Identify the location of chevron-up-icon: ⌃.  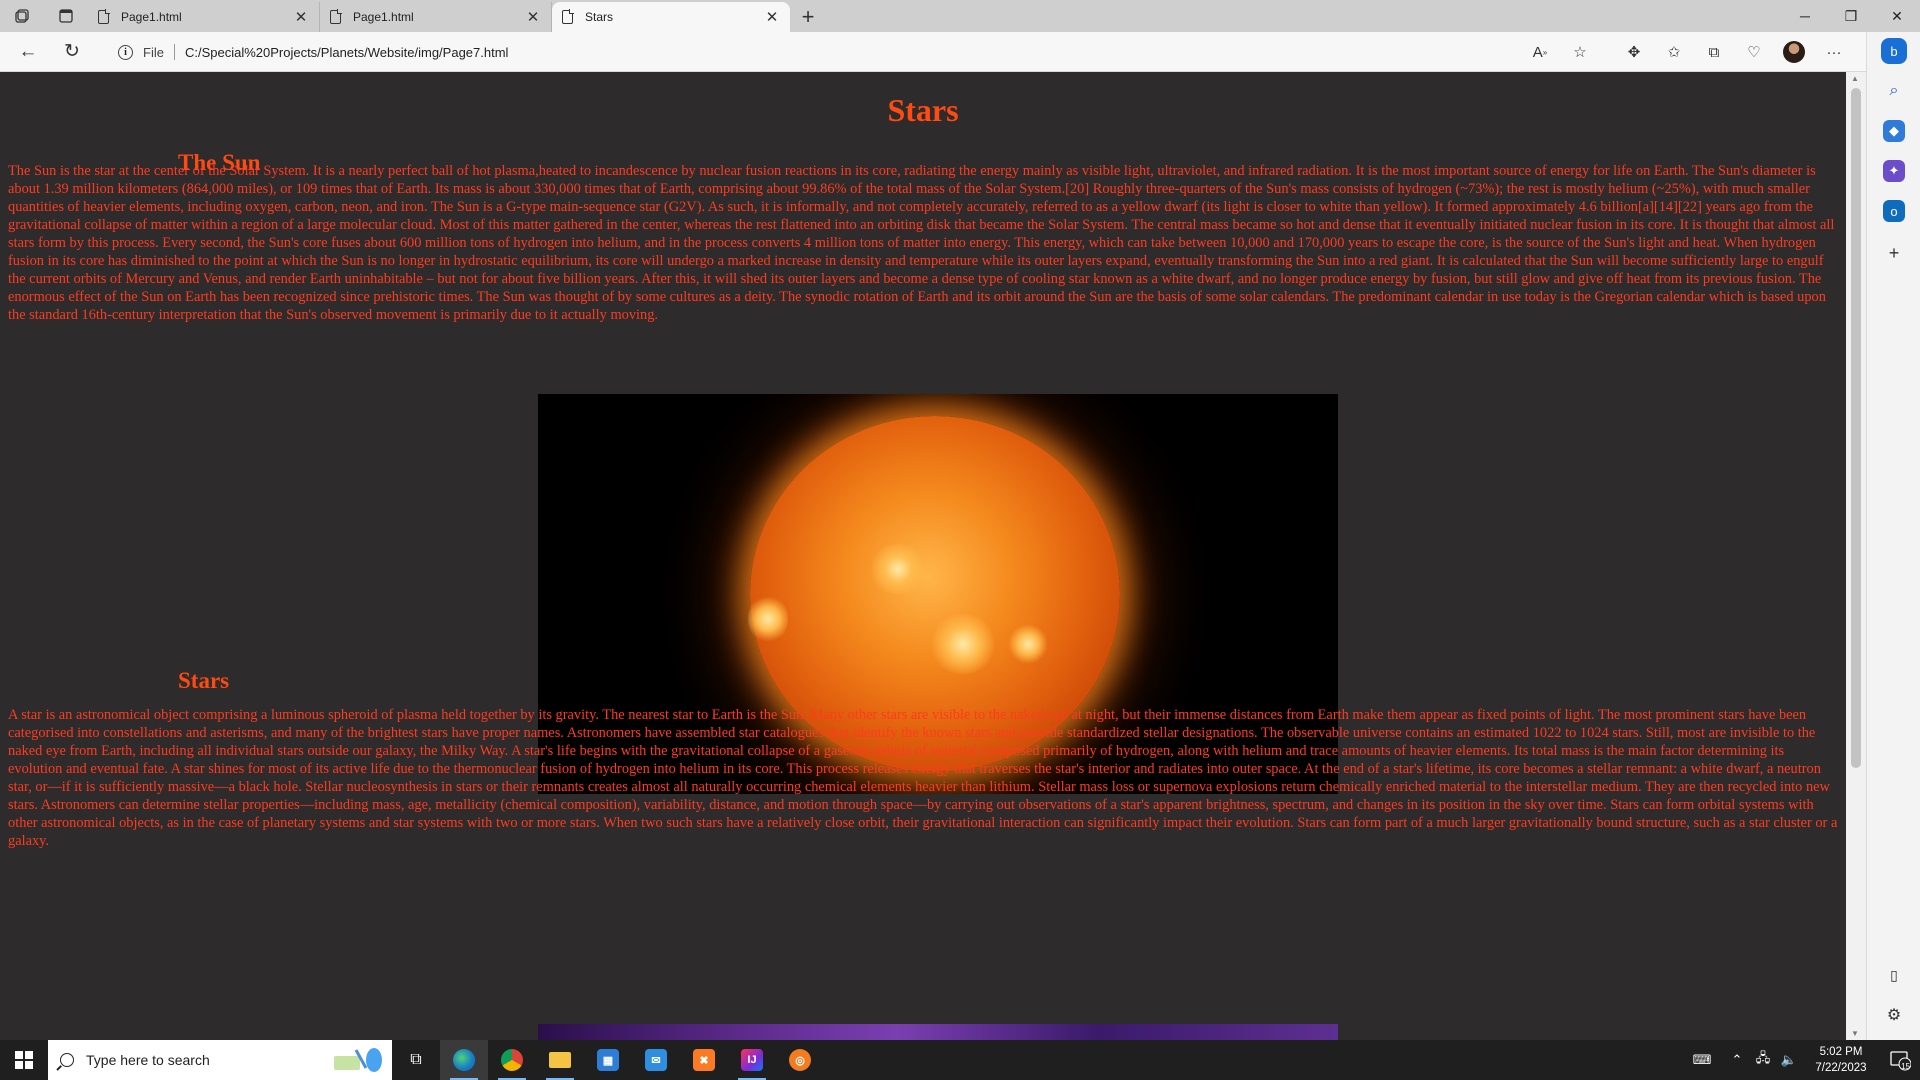
(1737, 1060).